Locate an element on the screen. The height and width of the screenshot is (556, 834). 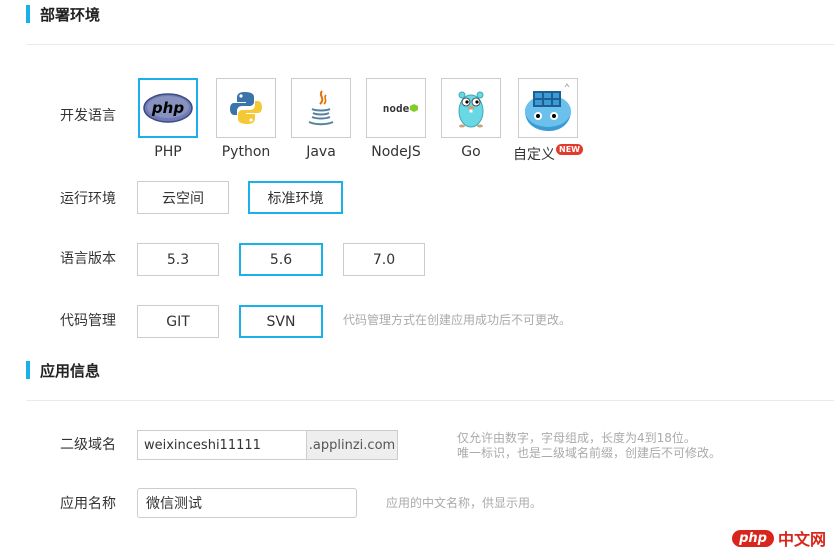
vcs-option-git: GIT is located at coordinates (178, 321).